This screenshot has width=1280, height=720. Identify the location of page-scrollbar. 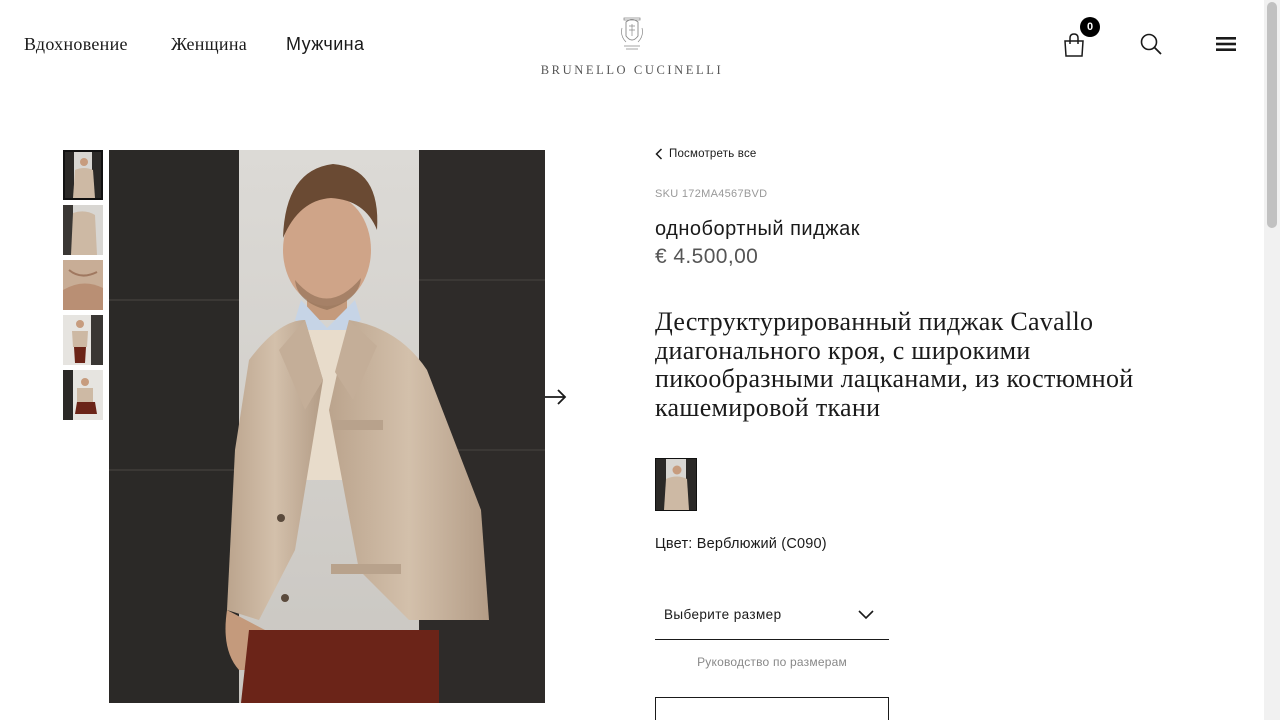
(1272, 360).